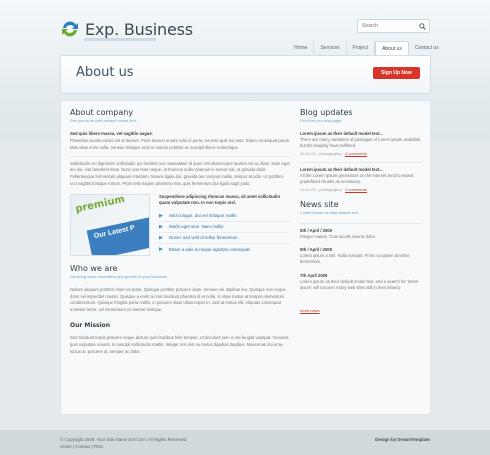 This screenshot has height=455, width=490. I want to click on who-title: Who we are, so click(94, 268).